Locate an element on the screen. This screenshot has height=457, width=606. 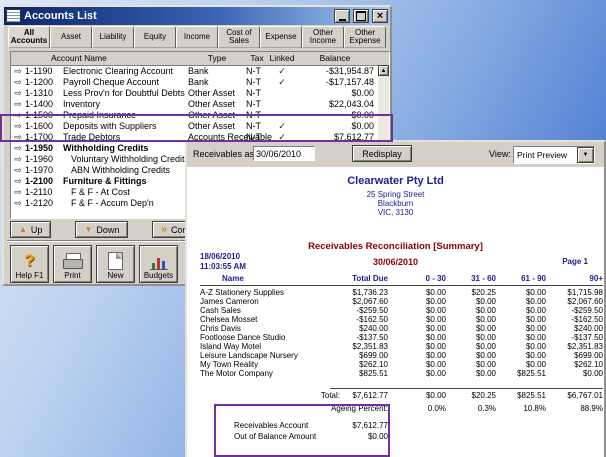
amount-cell: -$259.50 is located at coordinates (372, 310).